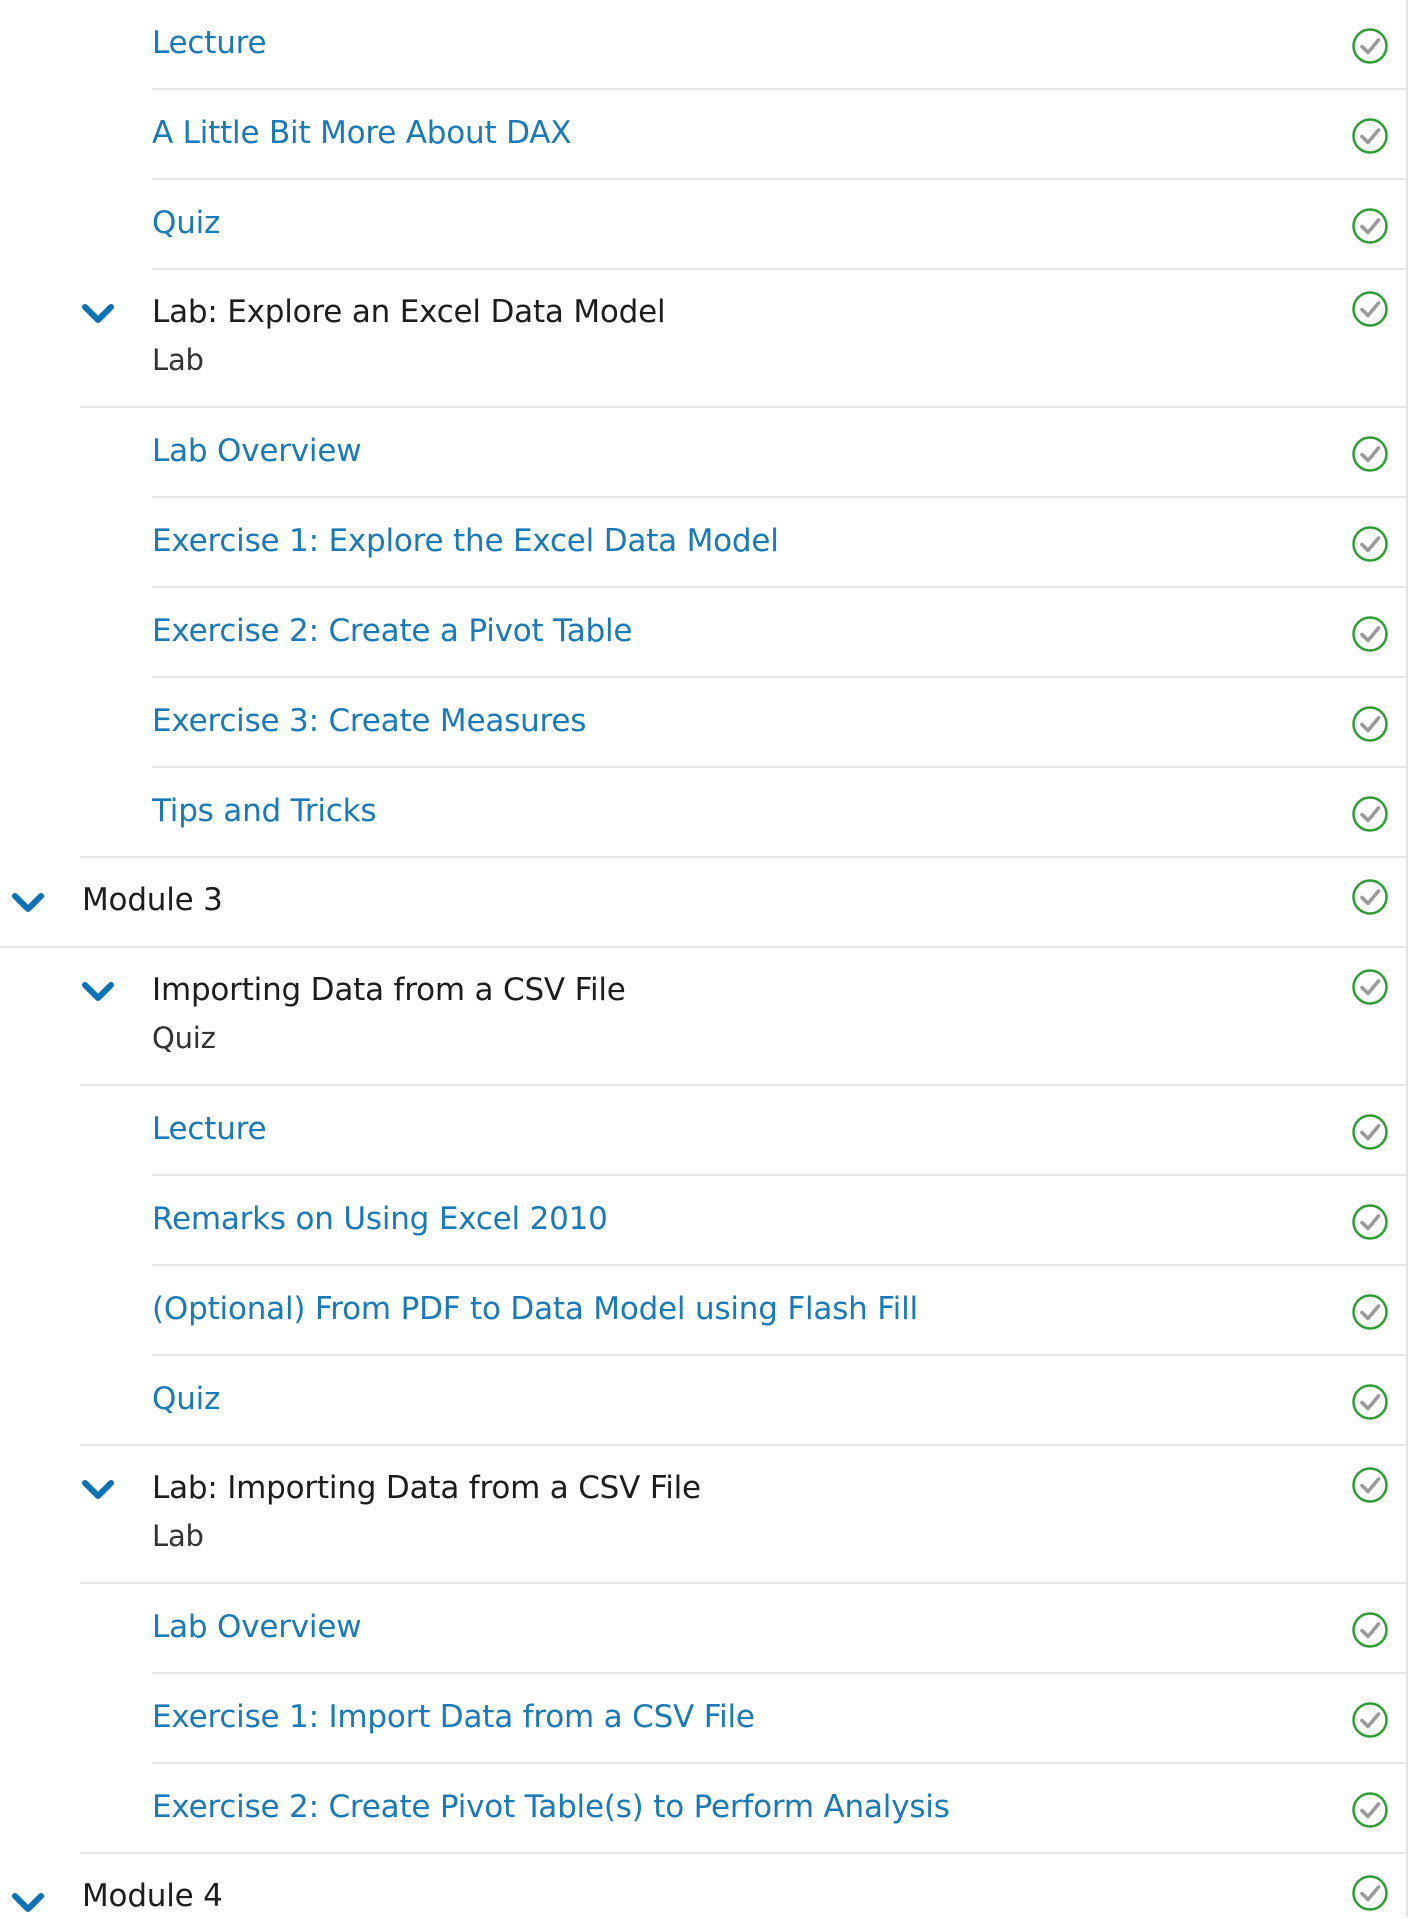 The width and height of the screenshot is (1416, 1919). I want to click on outline-item: Exercise 1: Import Data from a CSV File, so click(779, 1719).